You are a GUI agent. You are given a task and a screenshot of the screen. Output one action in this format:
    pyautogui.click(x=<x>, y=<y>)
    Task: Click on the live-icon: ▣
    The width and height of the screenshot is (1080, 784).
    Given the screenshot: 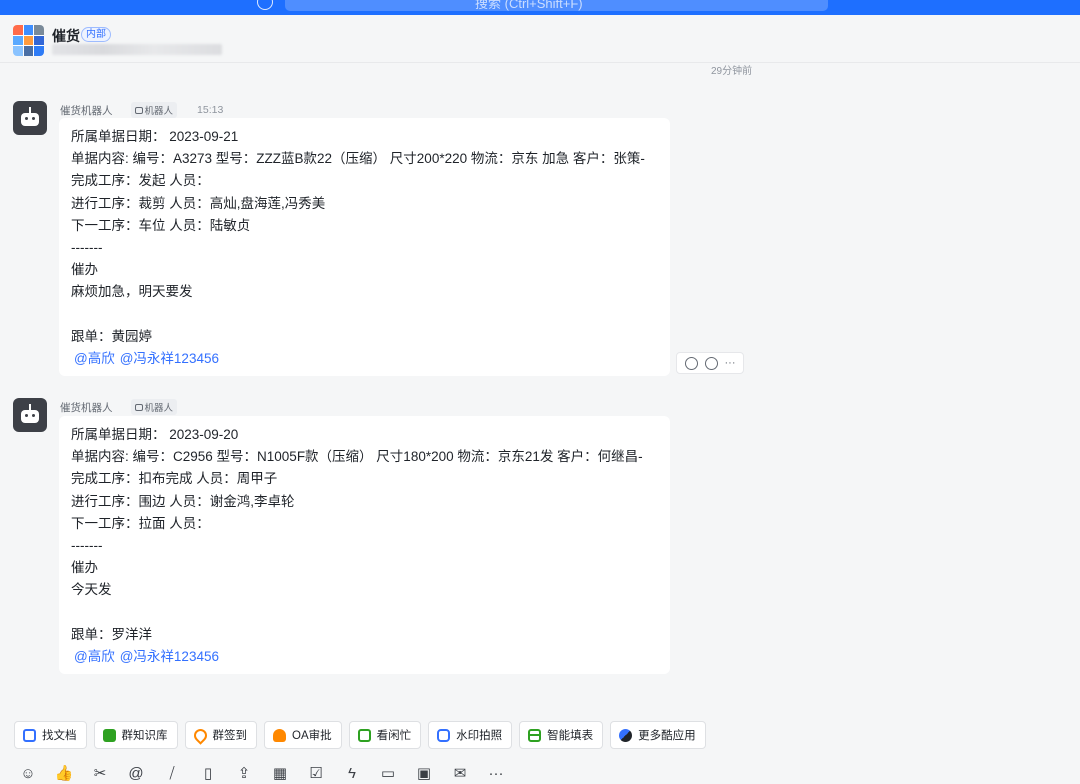 What is the action you would take?
    pyautogui.click(x=424, y=774)
    